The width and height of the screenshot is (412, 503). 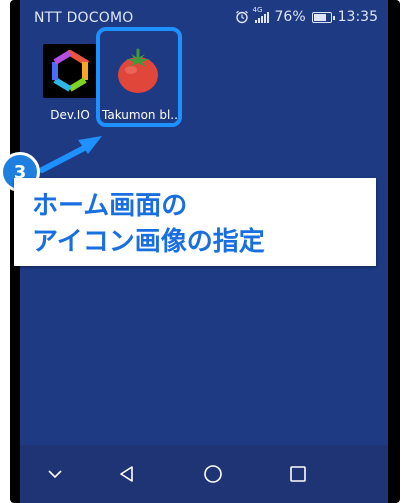 I want to click on nav-home-button, so click(x=213, y=474).